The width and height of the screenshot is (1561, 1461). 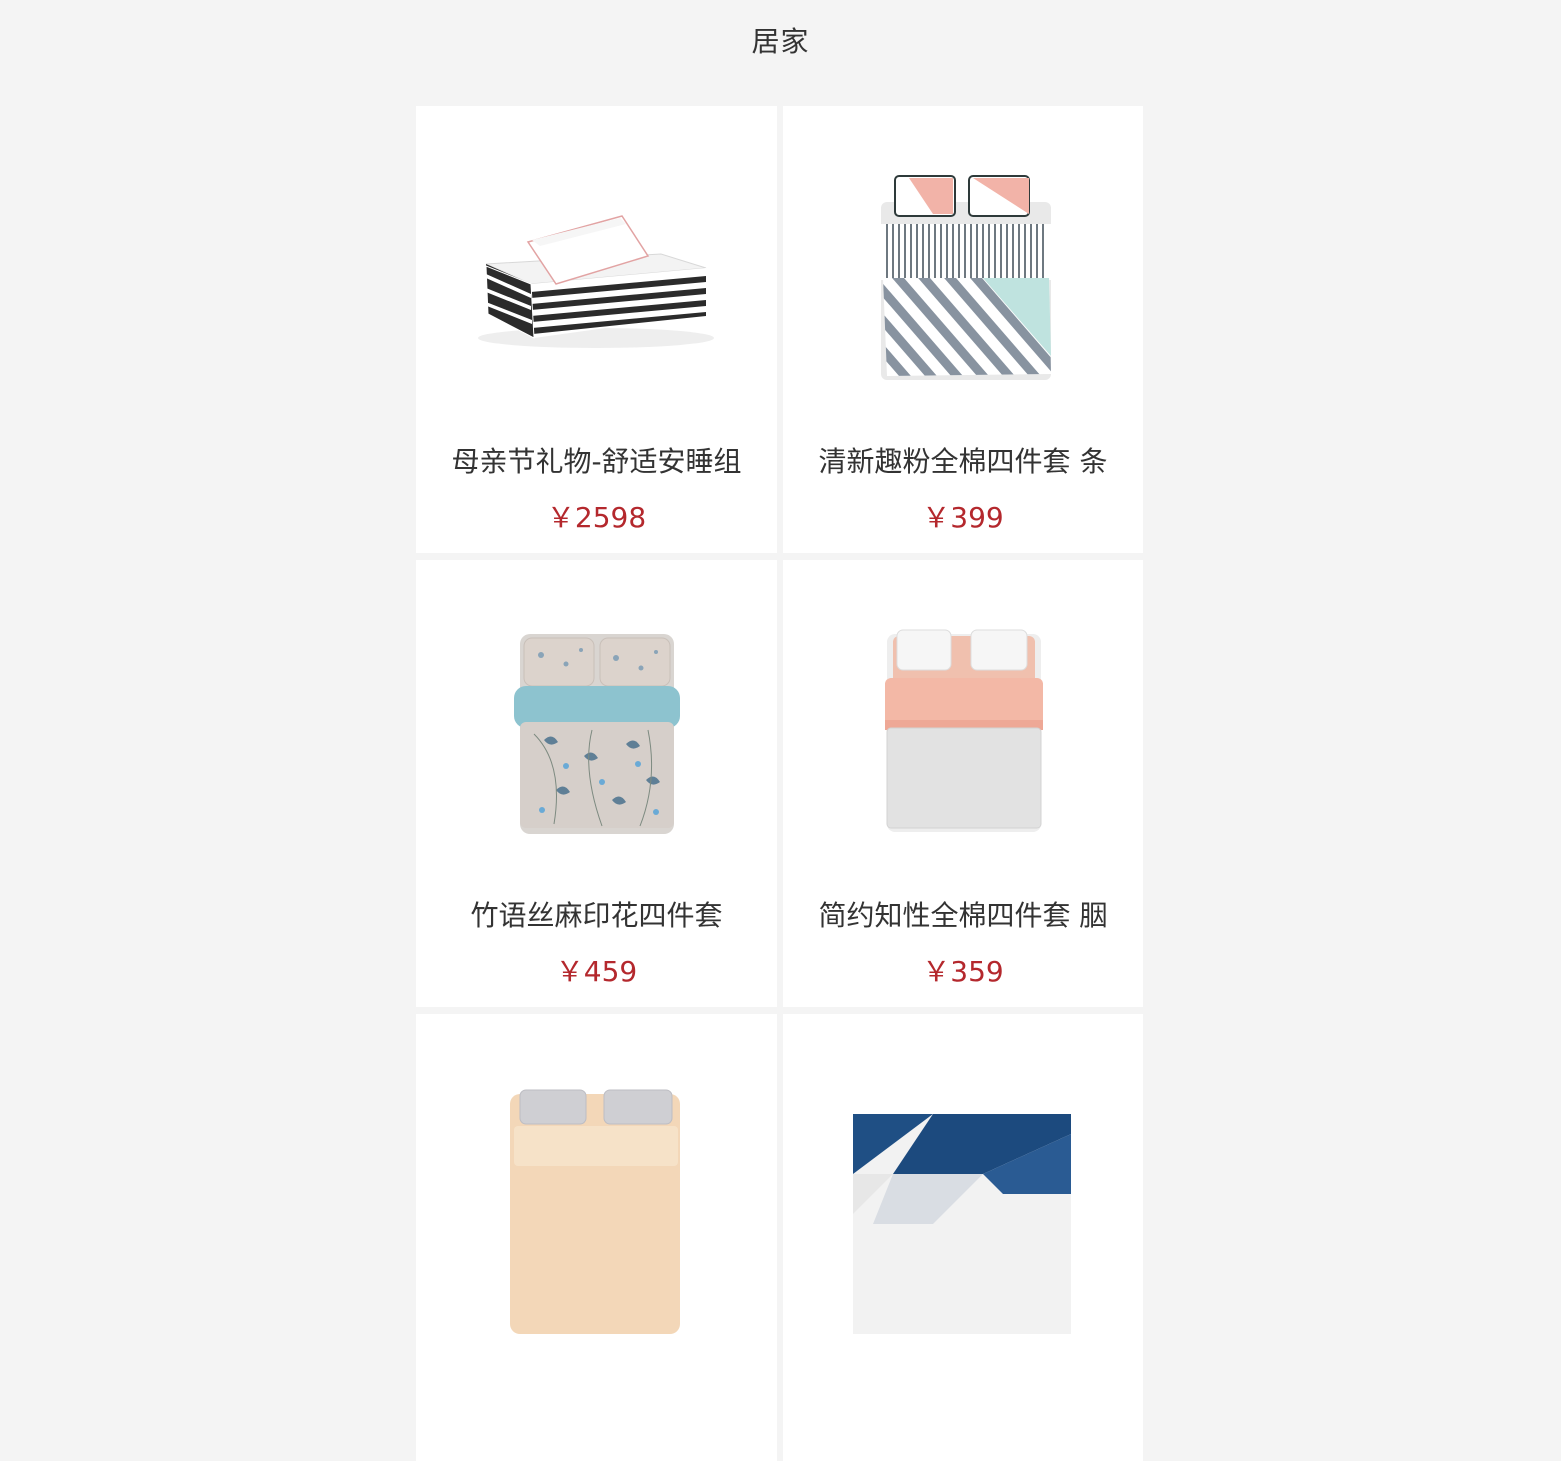 I want to click on product-name: 竹语丝麻印花四件套, so click(x=596, y=916).